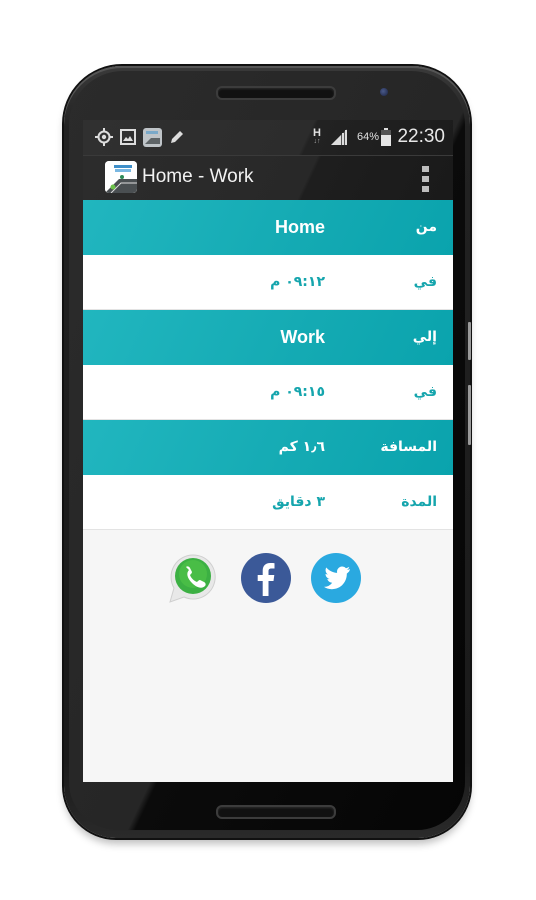  I want to click on status-time: 22:30, so click(421, 136).